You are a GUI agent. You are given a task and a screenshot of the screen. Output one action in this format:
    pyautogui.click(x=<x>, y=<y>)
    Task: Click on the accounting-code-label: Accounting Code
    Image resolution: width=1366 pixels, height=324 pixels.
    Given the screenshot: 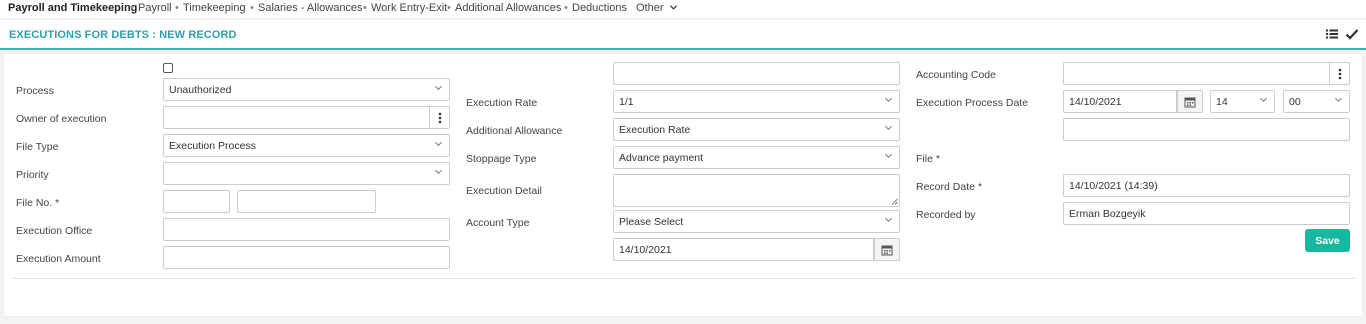 What is the action you would take?
    pyautogui.click(x=956, y=75)
    